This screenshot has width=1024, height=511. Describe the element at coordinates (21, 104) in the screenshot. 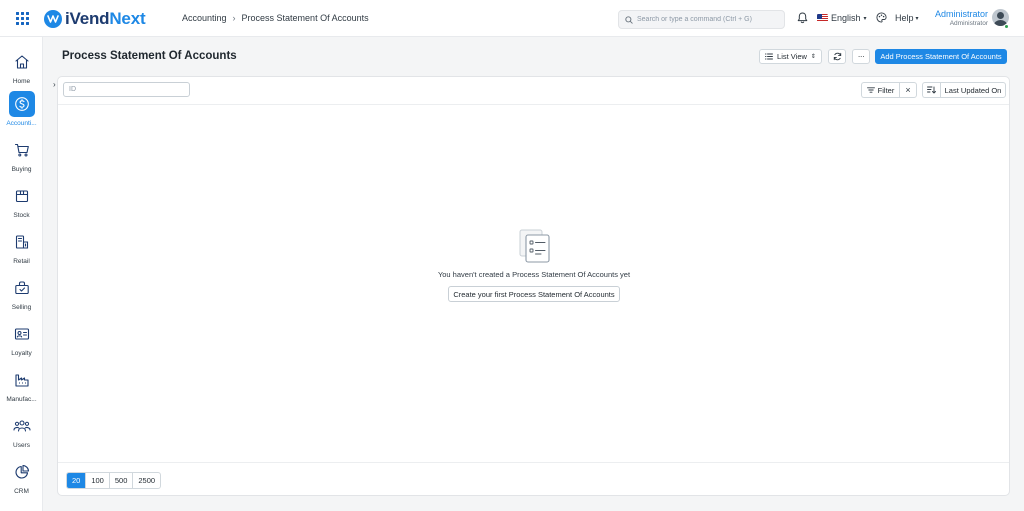

I see `dollar-icon` at that location.